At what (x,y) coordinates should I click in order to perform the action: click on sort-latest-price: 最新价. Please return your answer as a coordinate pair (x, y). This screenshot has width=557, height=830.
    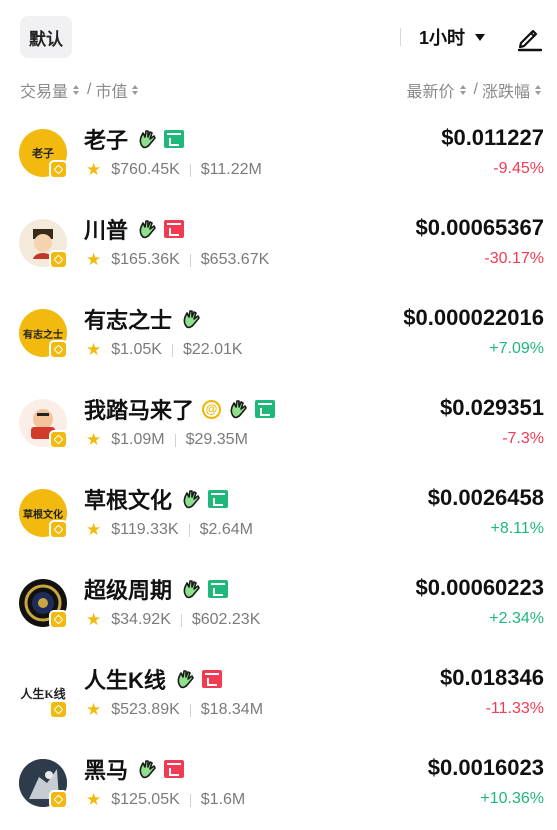
    Looking at the image, I should click on (431, 90).